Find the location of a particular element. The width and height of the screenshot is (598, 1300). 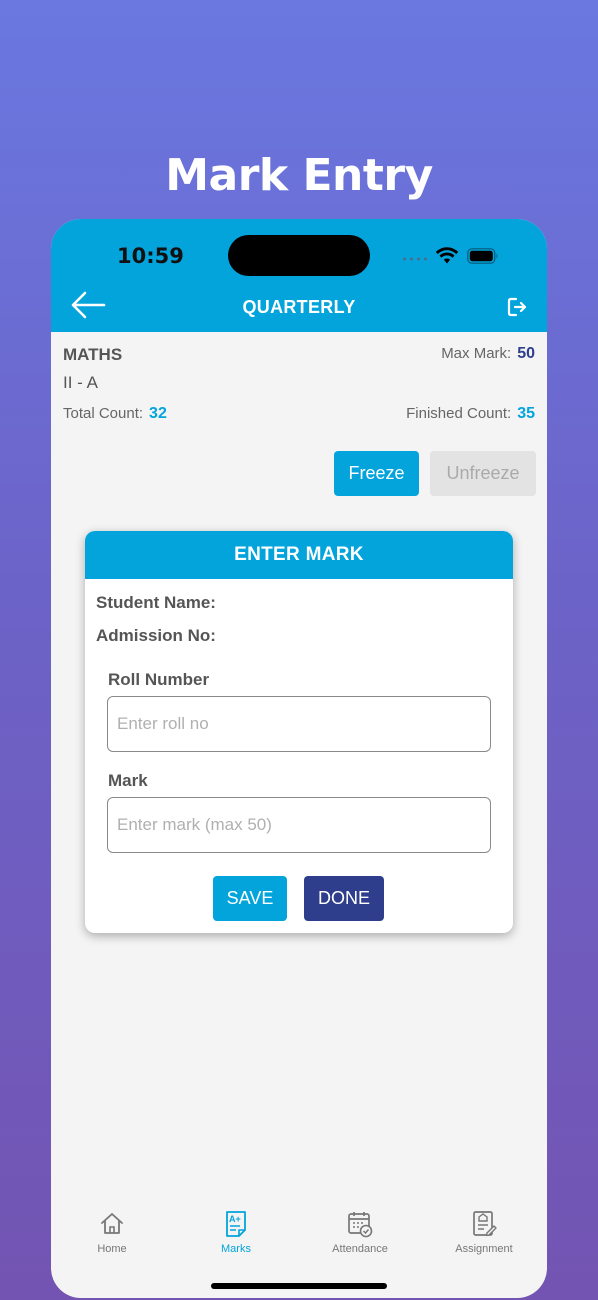

bottom-tab-bar: Home A+ Marks Attendance Assignment is located at coordinates (299, 1229).